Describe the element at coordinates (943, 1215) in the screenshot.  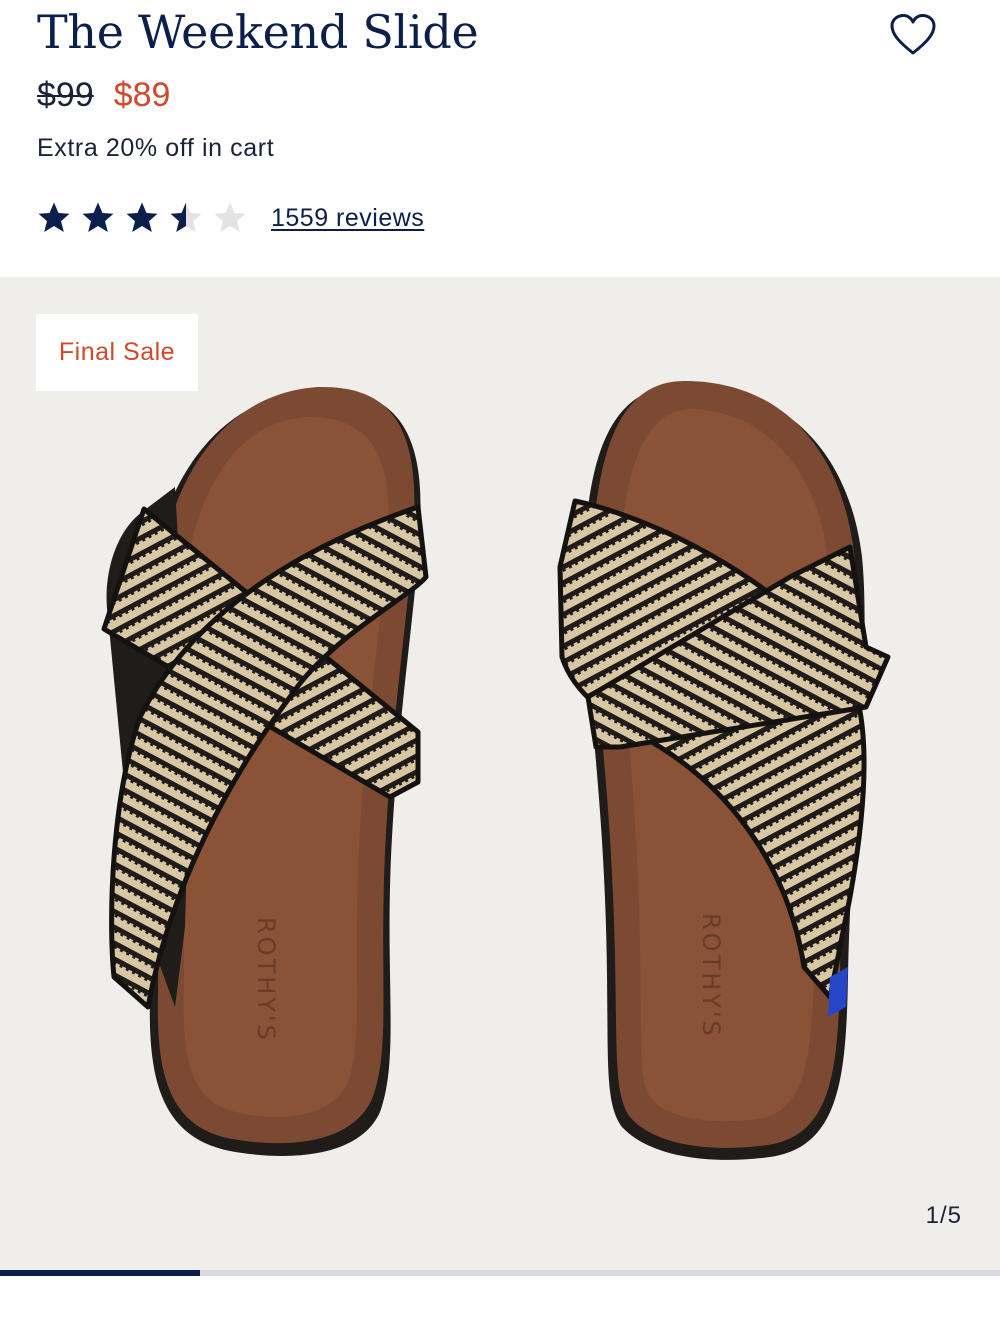
I see `image-counter: 1/5` at that location.